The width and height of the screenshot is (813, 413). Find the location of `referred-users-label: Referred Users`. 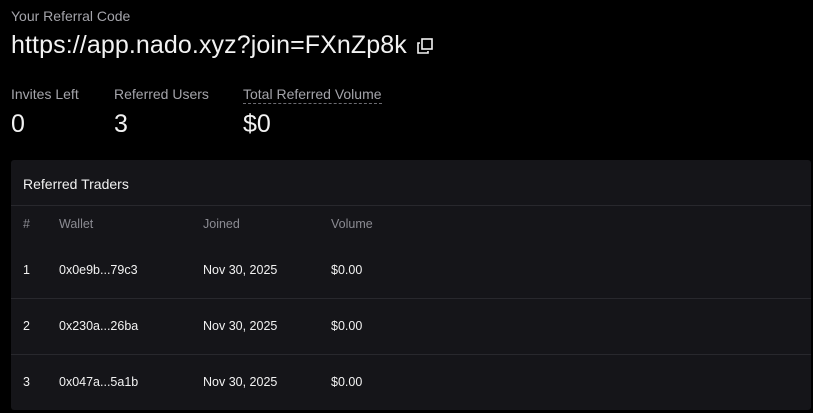

referred-users-label: Referred Users is located at coordinates (161, 94).